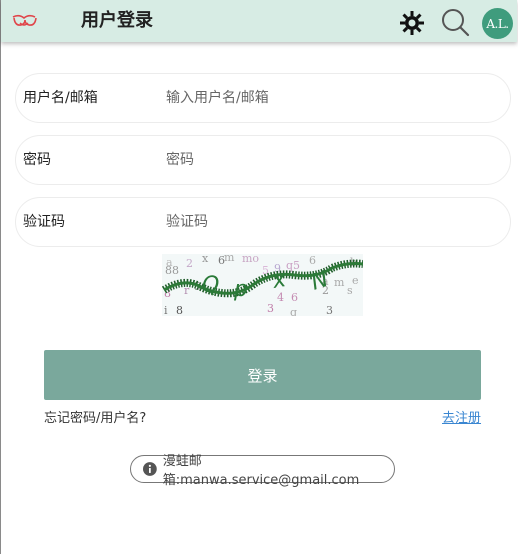  What do you see at coordinates (26, 22) in the screenshot?
I see `manwa-logo-icon` at bounding box center [26, 22].